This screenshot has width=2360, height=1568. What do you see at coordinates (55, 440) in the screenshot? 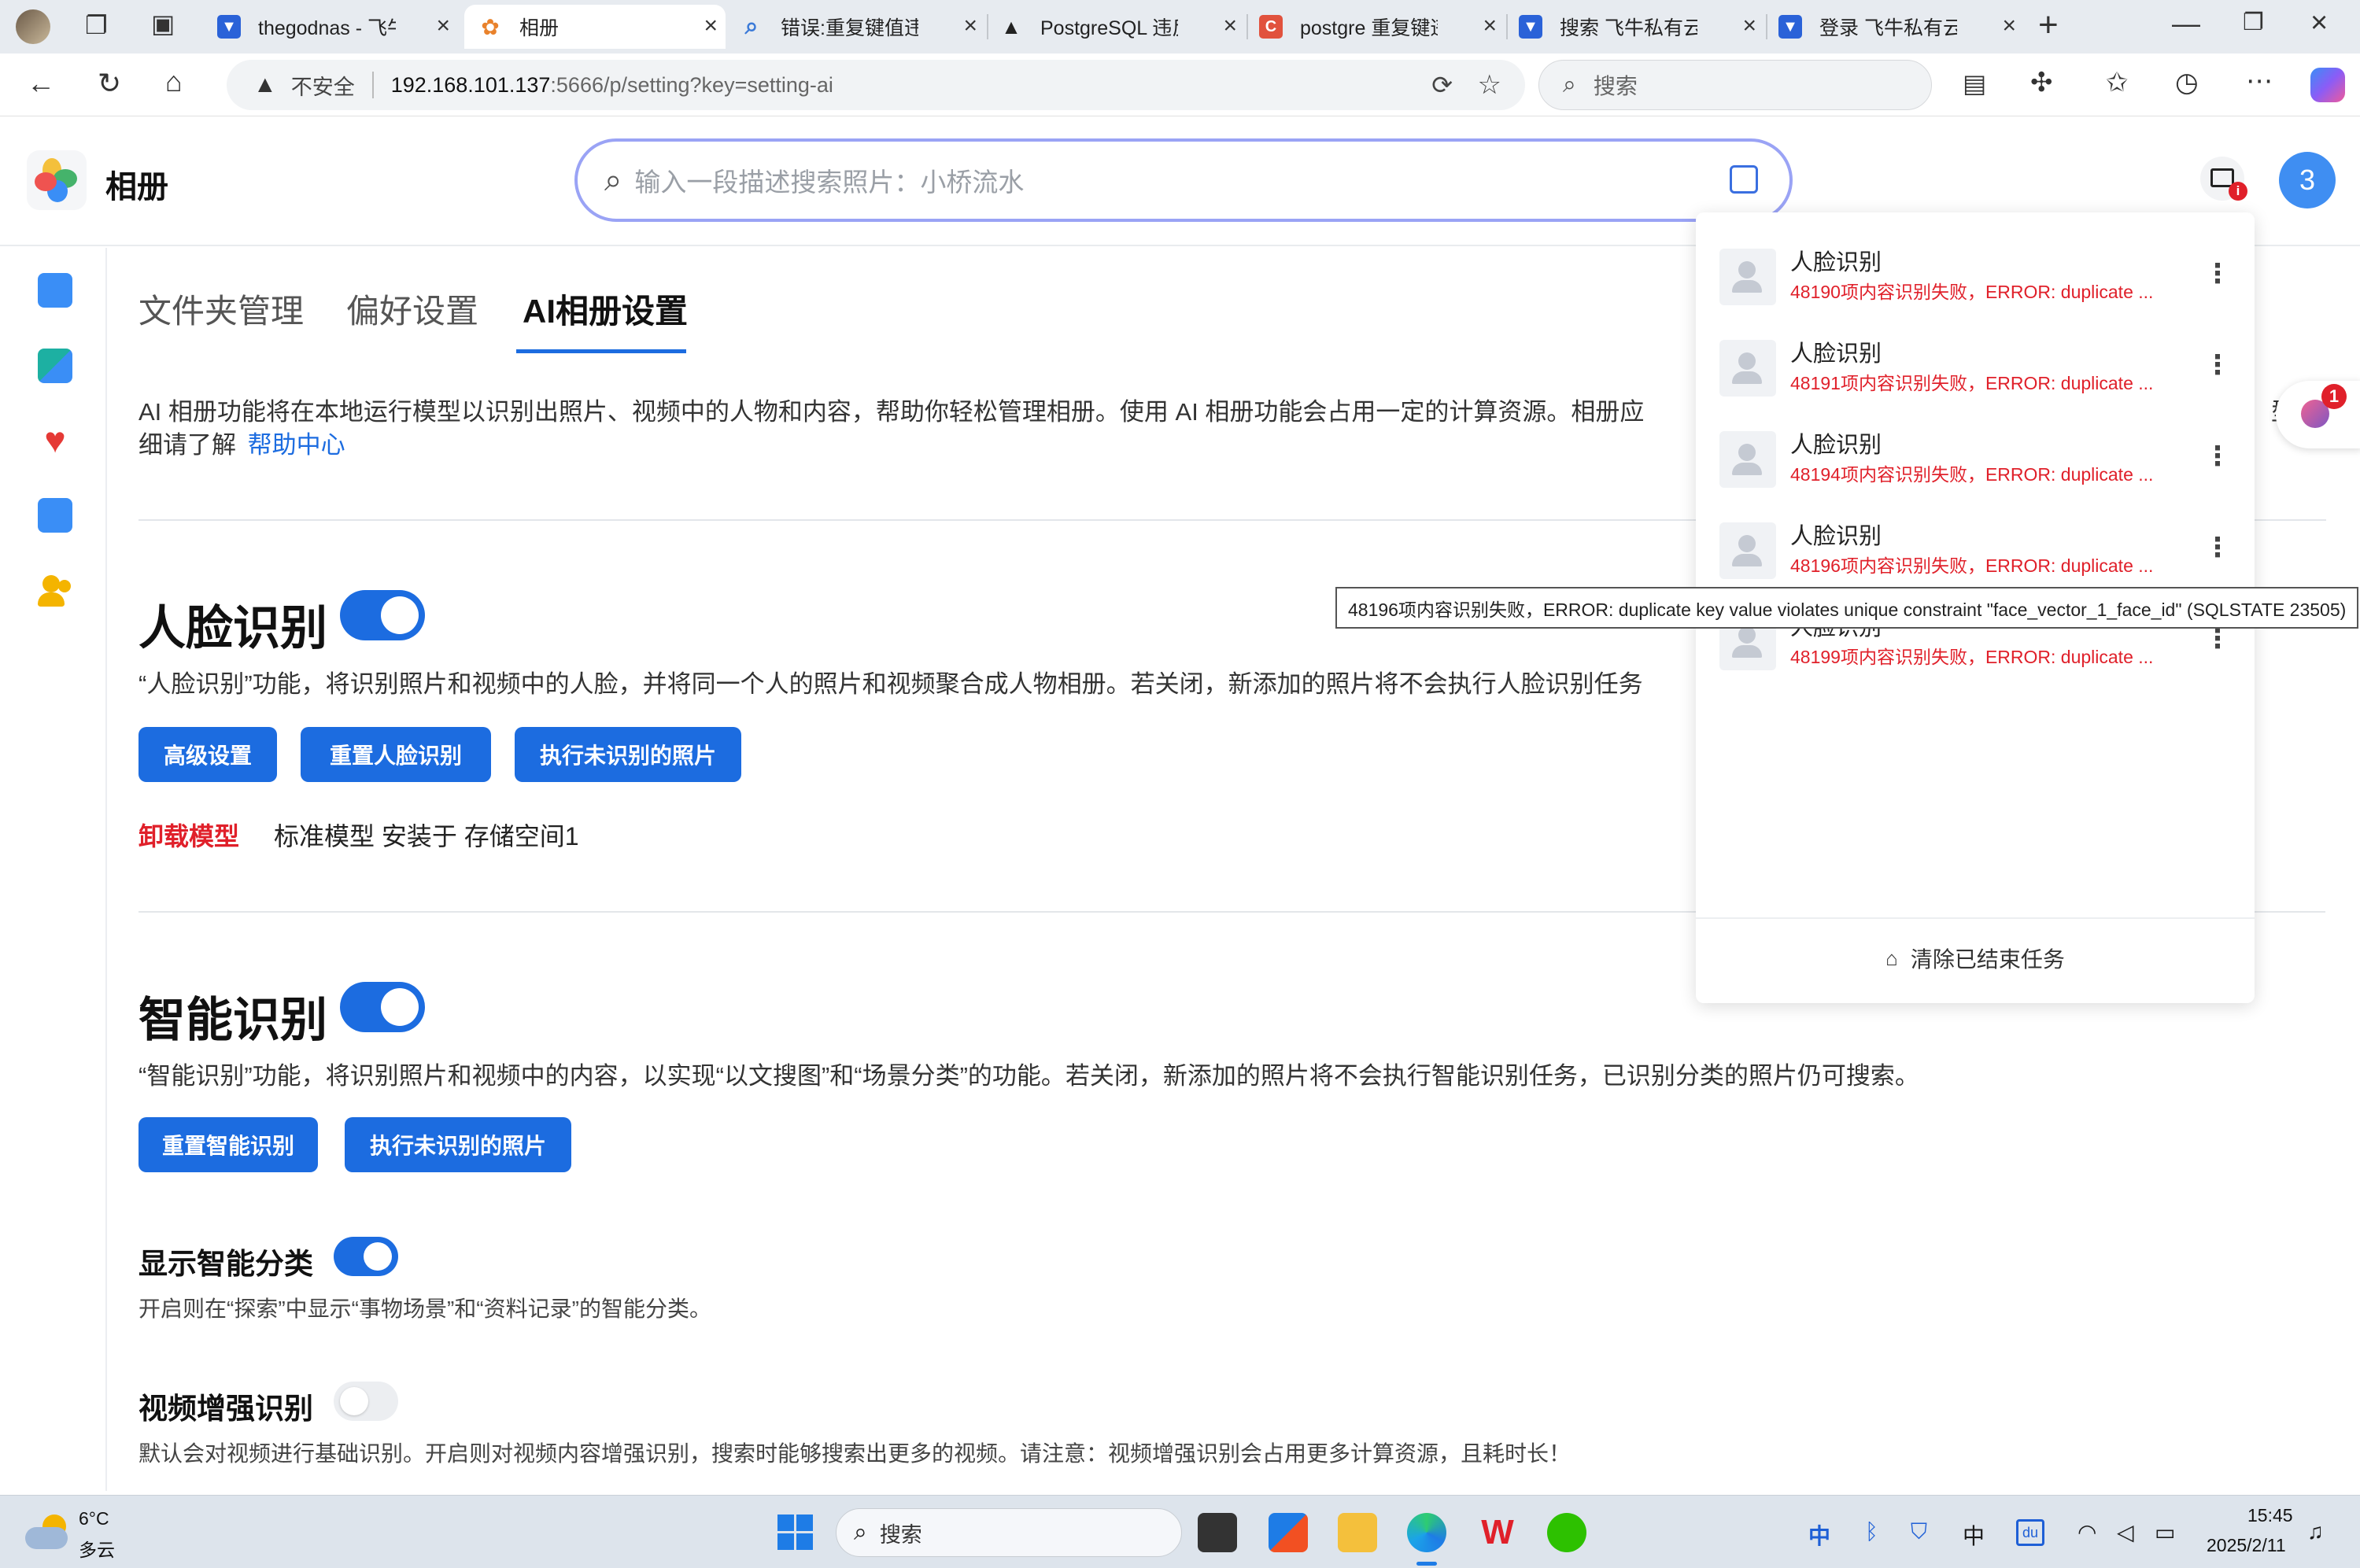
I see `sidebar-favorites-icon: ♥` at bounding box center [55, 440].